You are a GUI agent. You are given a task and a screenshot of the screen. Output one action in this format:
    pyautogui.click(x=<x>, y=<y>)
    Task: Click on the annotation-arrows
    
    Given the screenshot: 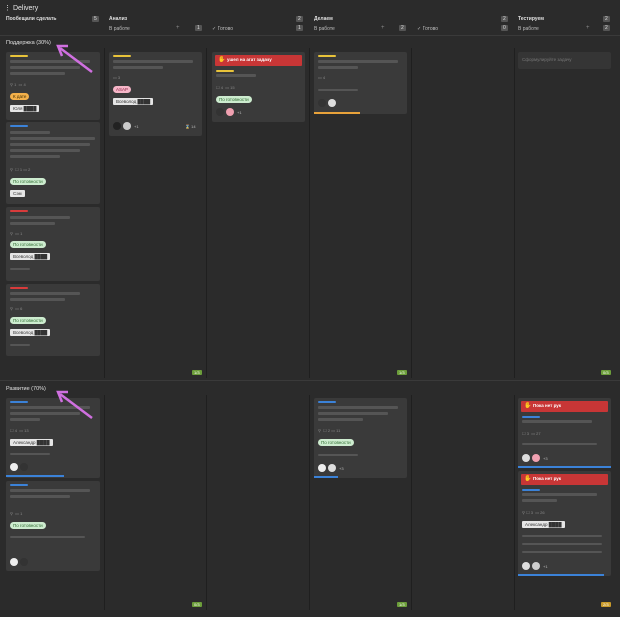 What is the action you would take?
    pyautogui.click(x=74, y=231)
    